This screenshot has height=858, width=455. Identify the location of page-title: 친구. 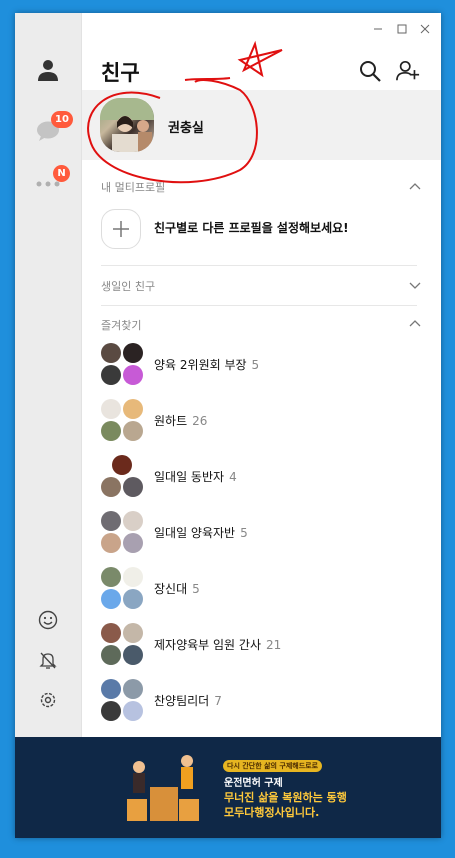
(120, 73).